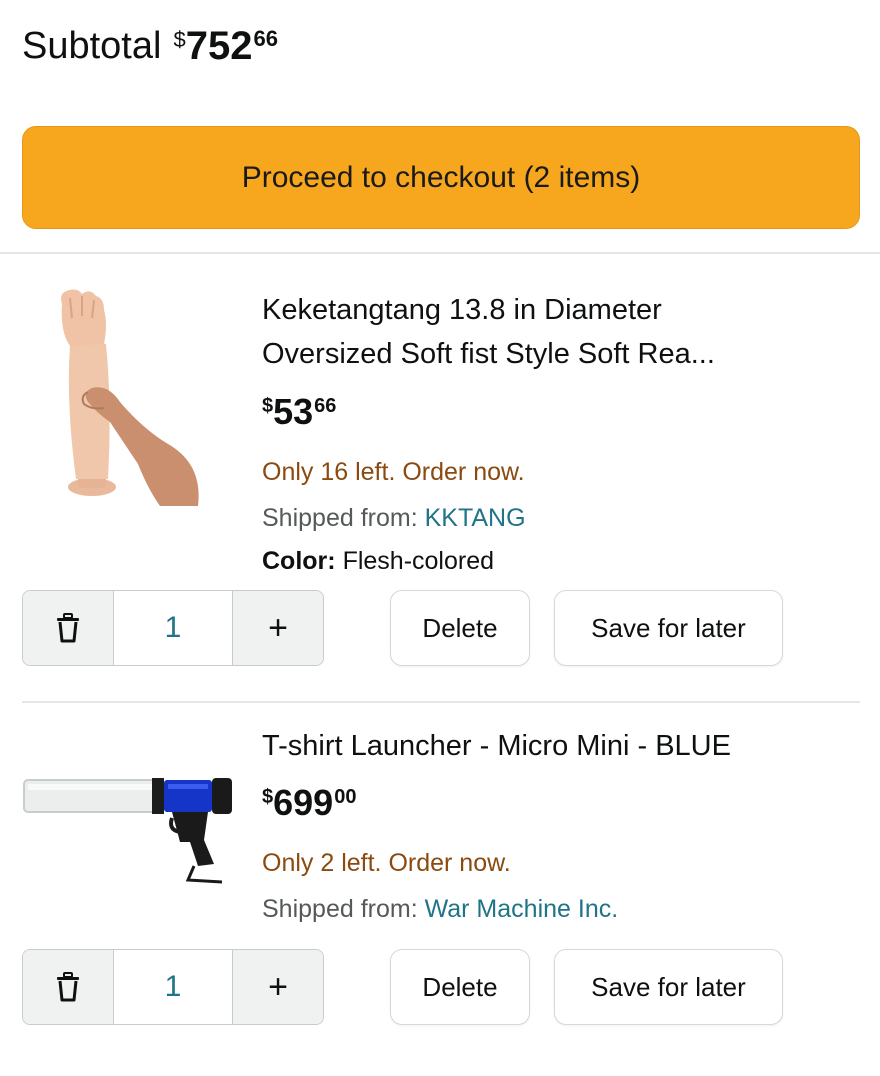  I want to click on proceed-to-checkout-button: Proceed to checkout (2 items), so click(441, 177).